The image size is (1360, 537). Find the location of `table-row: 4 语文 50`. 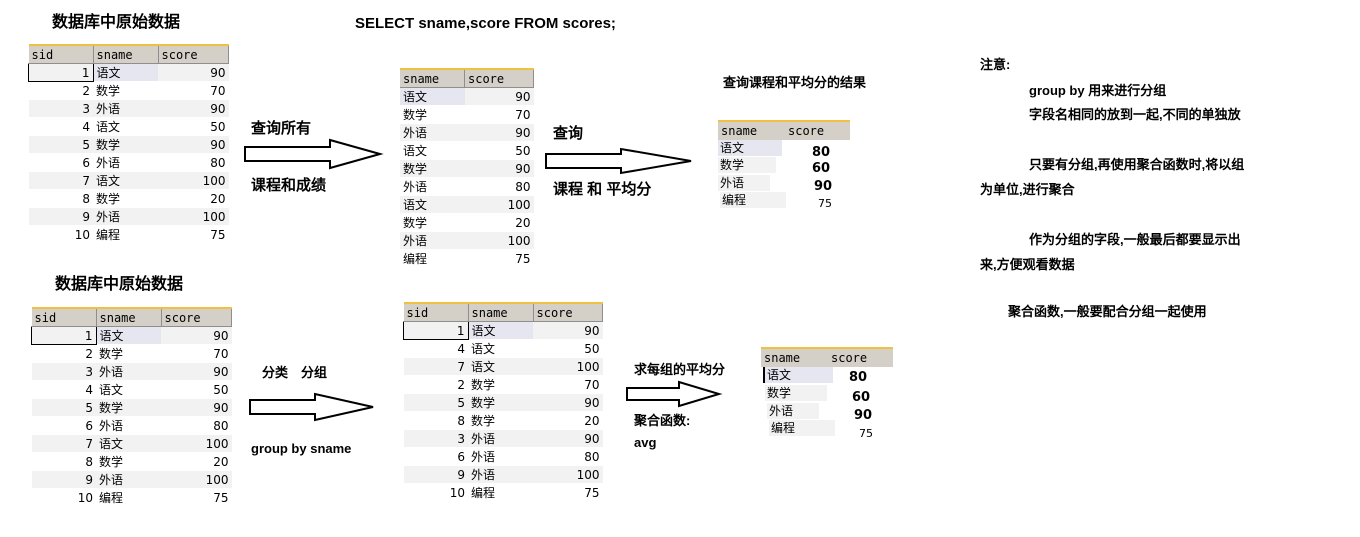

table-row: 4 语文 50 is located at coordinates (128, 126).